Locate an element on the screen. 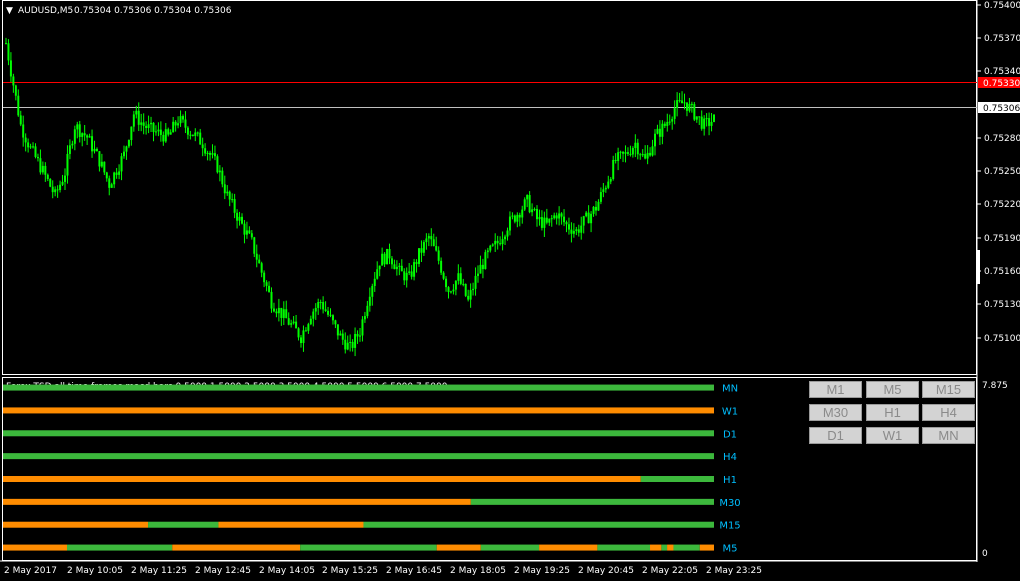 This screenshot has height=581, width=1020. price-scale-handle is located at coordinates (978, 267).